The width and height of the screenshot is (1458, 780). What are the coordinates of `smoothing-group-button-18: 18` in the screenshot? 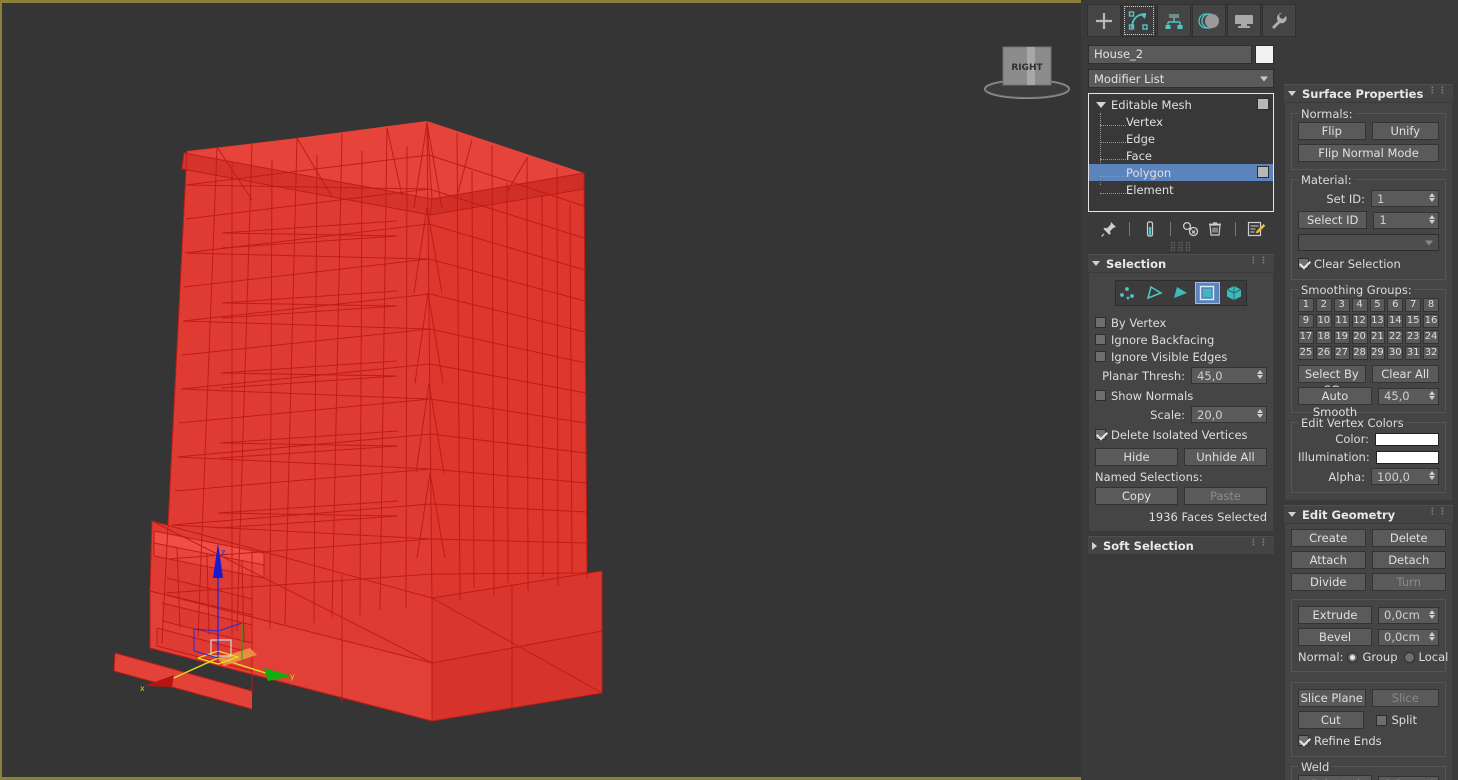 It's located at (1323, 337).